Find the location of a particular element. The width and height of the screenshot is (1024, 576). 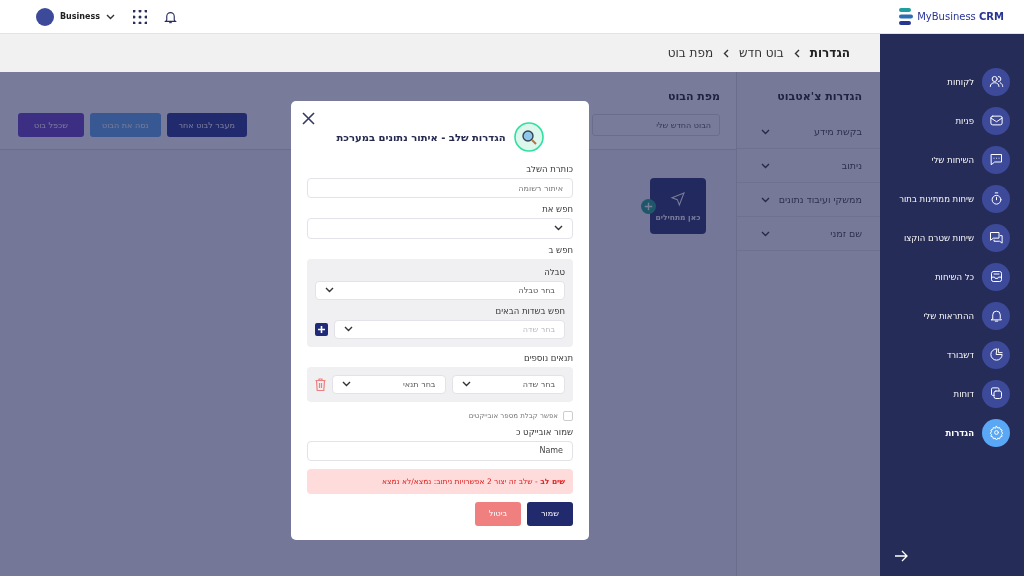

copy-icon is located at coordinates (996, 393).